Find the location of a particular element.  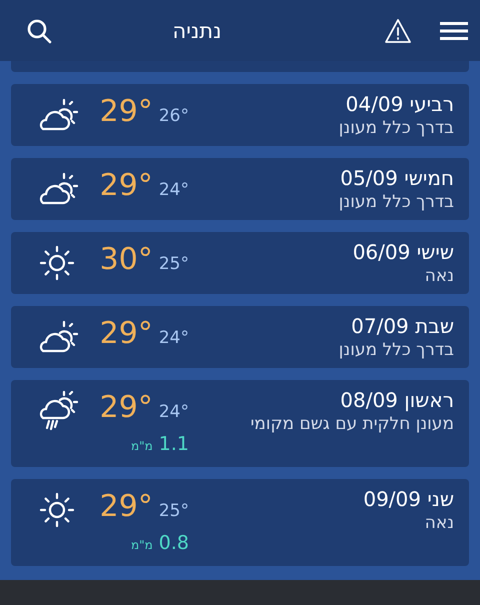

day-date: שבת 07/09 is located at coordinates (402, 326).